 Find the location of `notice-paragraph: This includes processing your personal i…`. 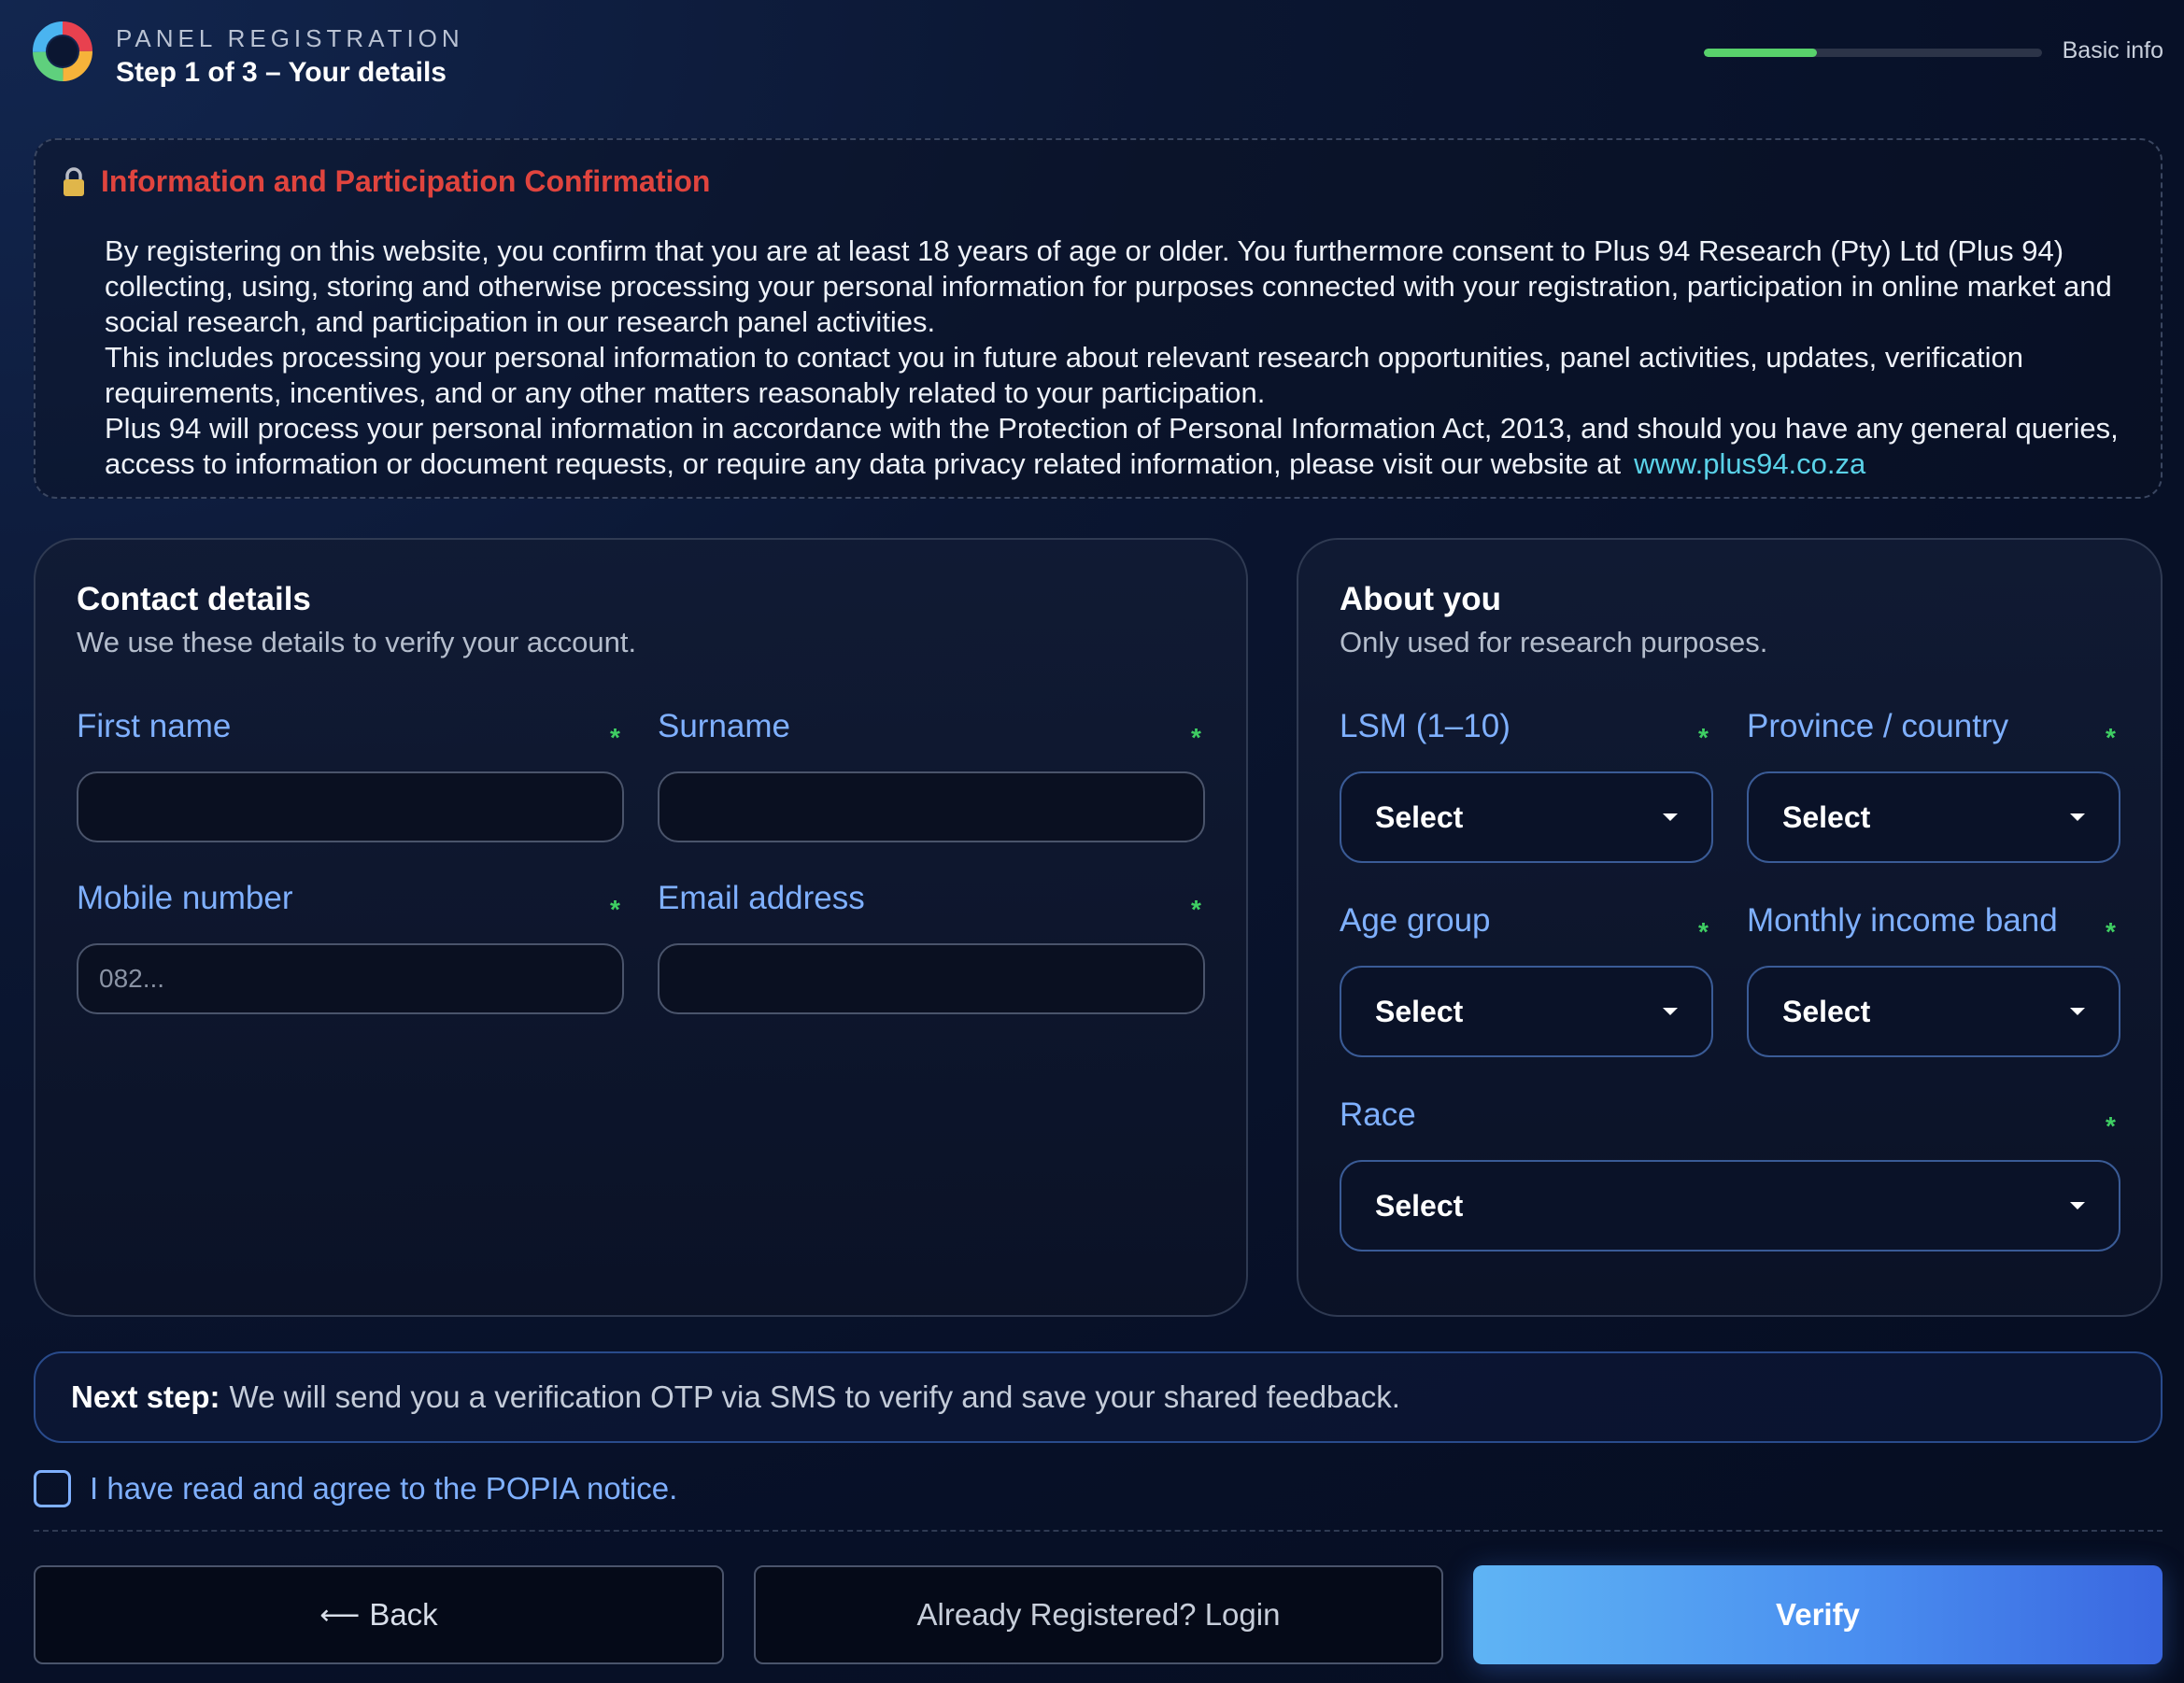

notice-paragraph: This includes processing your personal i… is located at coordinates (1064, 375).